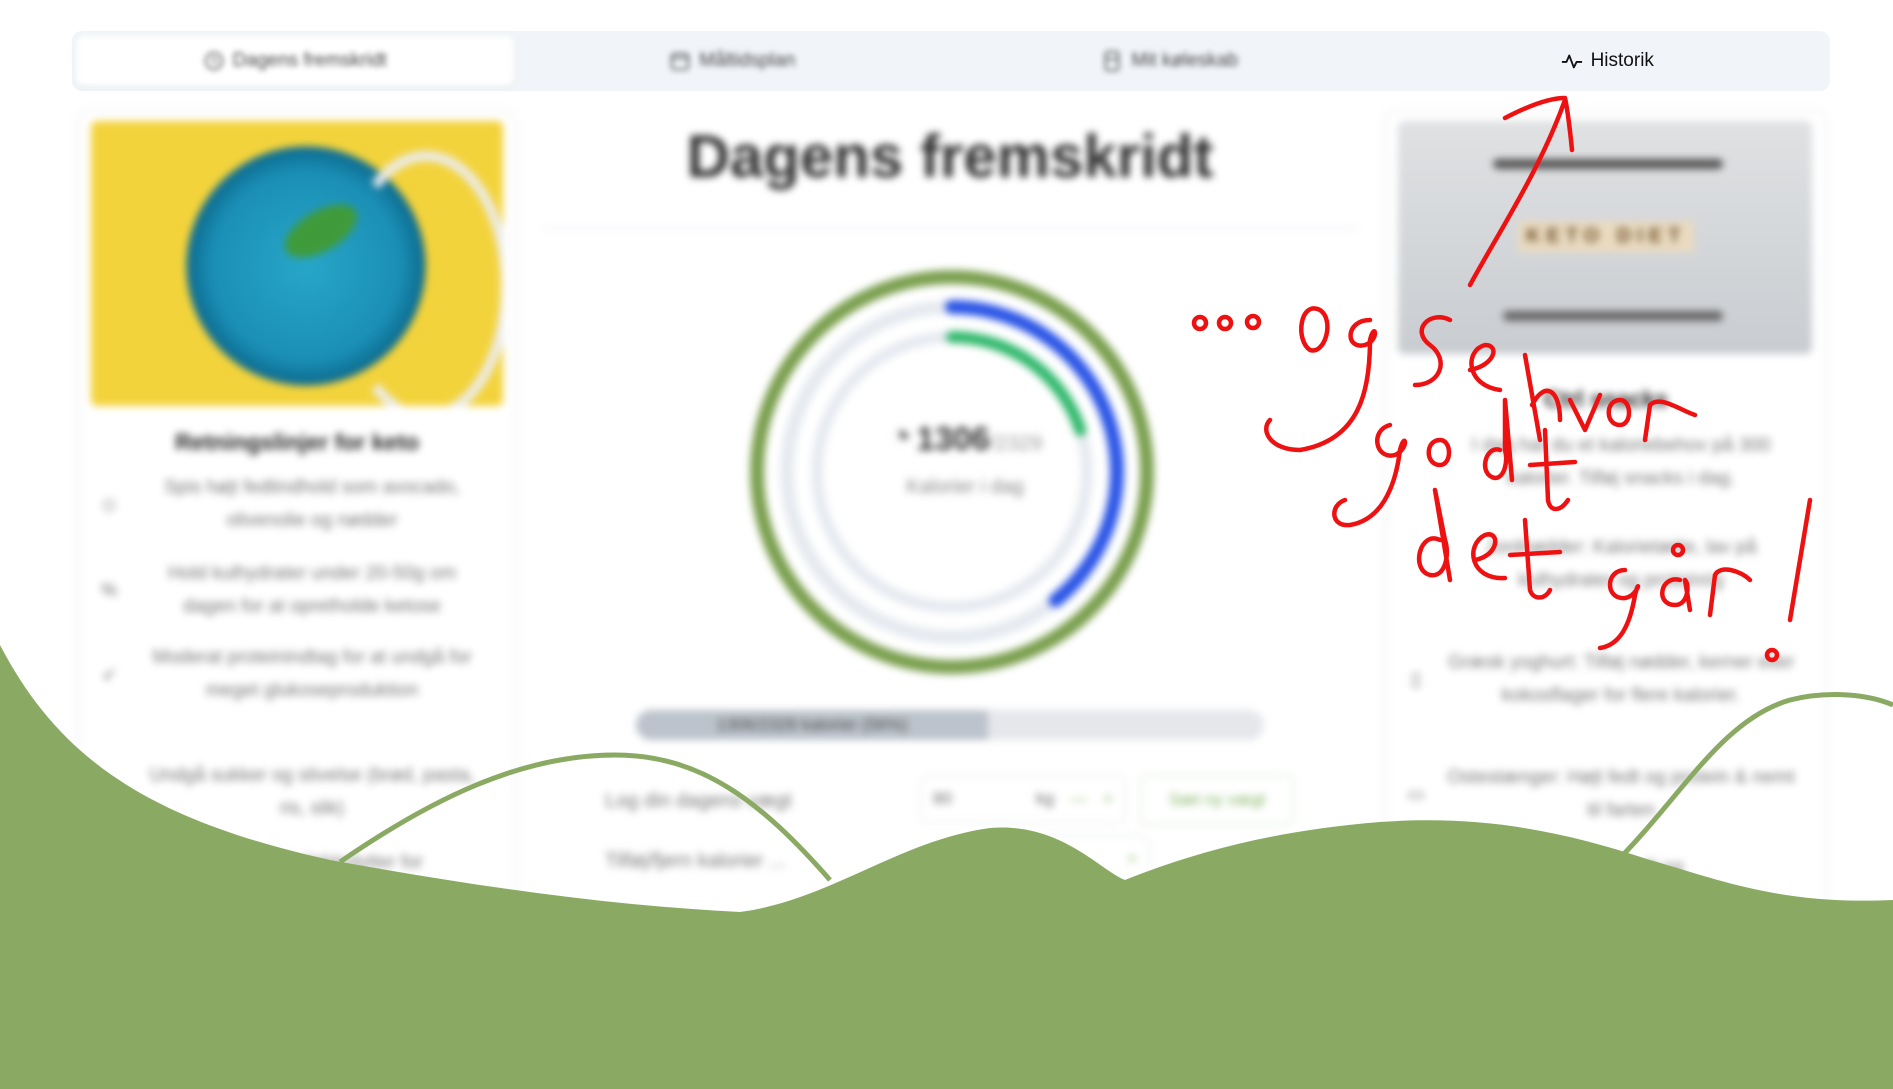  What do you see at coordinates (585, 817) in the screenshot?
I see `green-wave-line-left` at bounding box center [585, 817].